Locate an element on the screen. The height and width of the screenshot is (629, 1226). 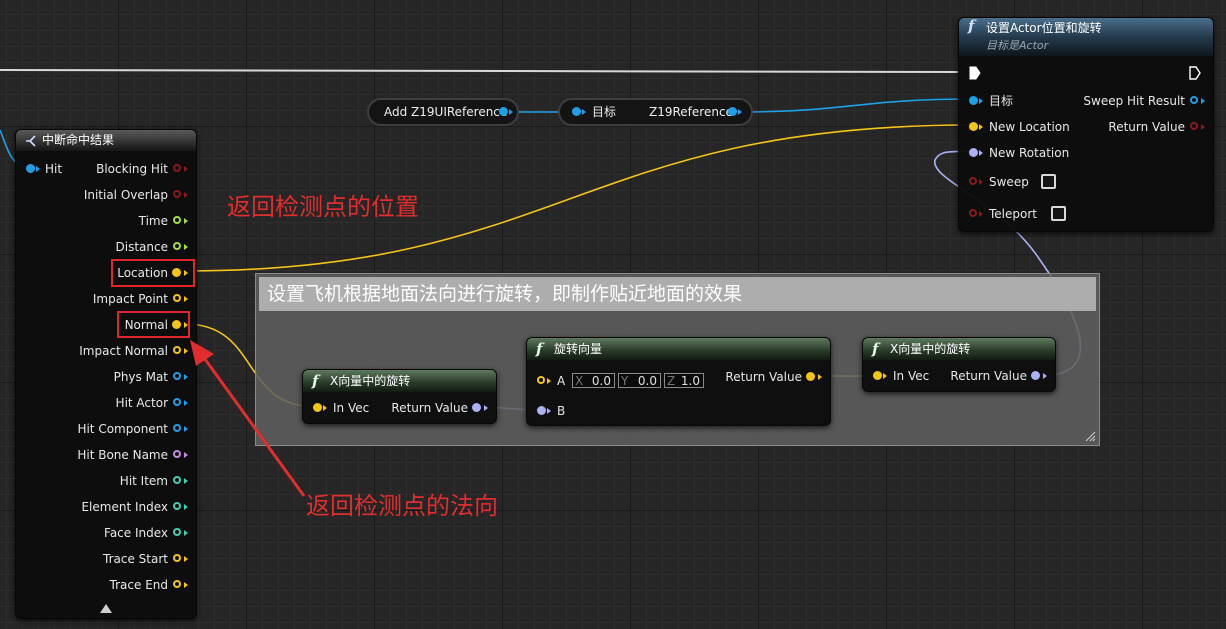
pin-label: Impact Point is located at coordinates (130, 299).